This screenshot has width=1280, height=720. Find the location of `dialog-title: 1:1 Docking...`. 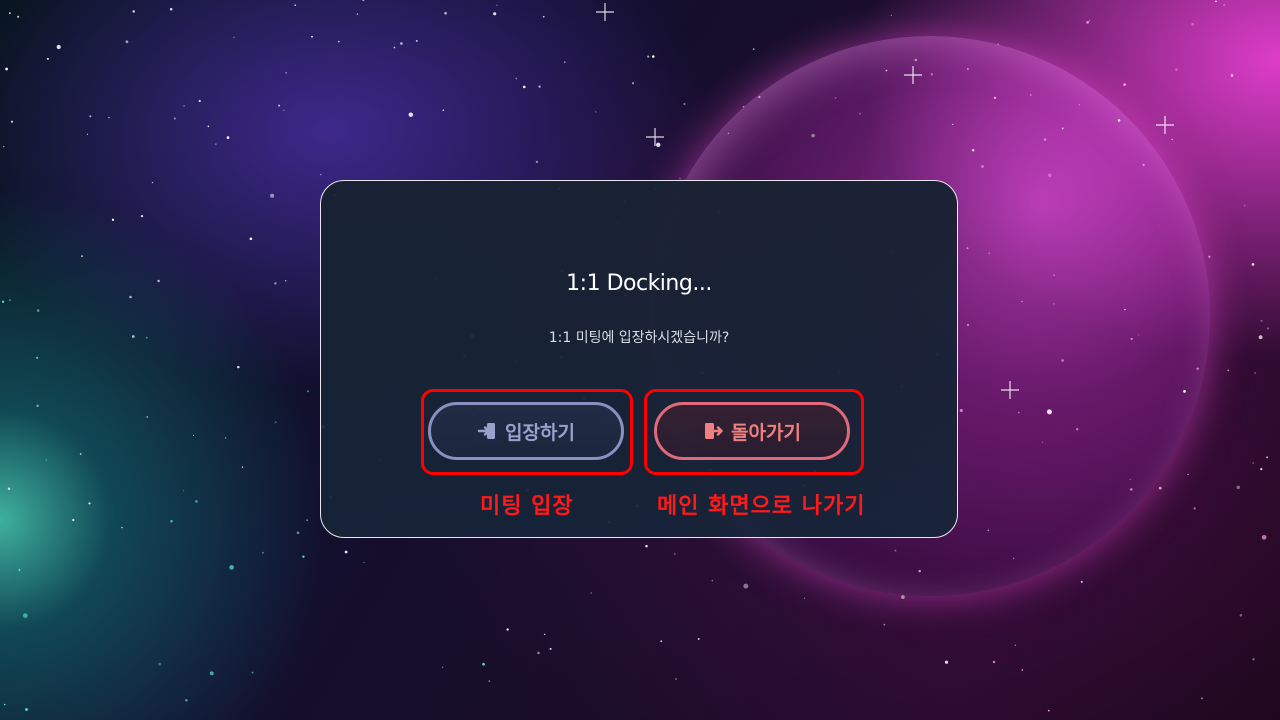

dialog-title: 1:1 Docking... is located at coordinates (639, 283).